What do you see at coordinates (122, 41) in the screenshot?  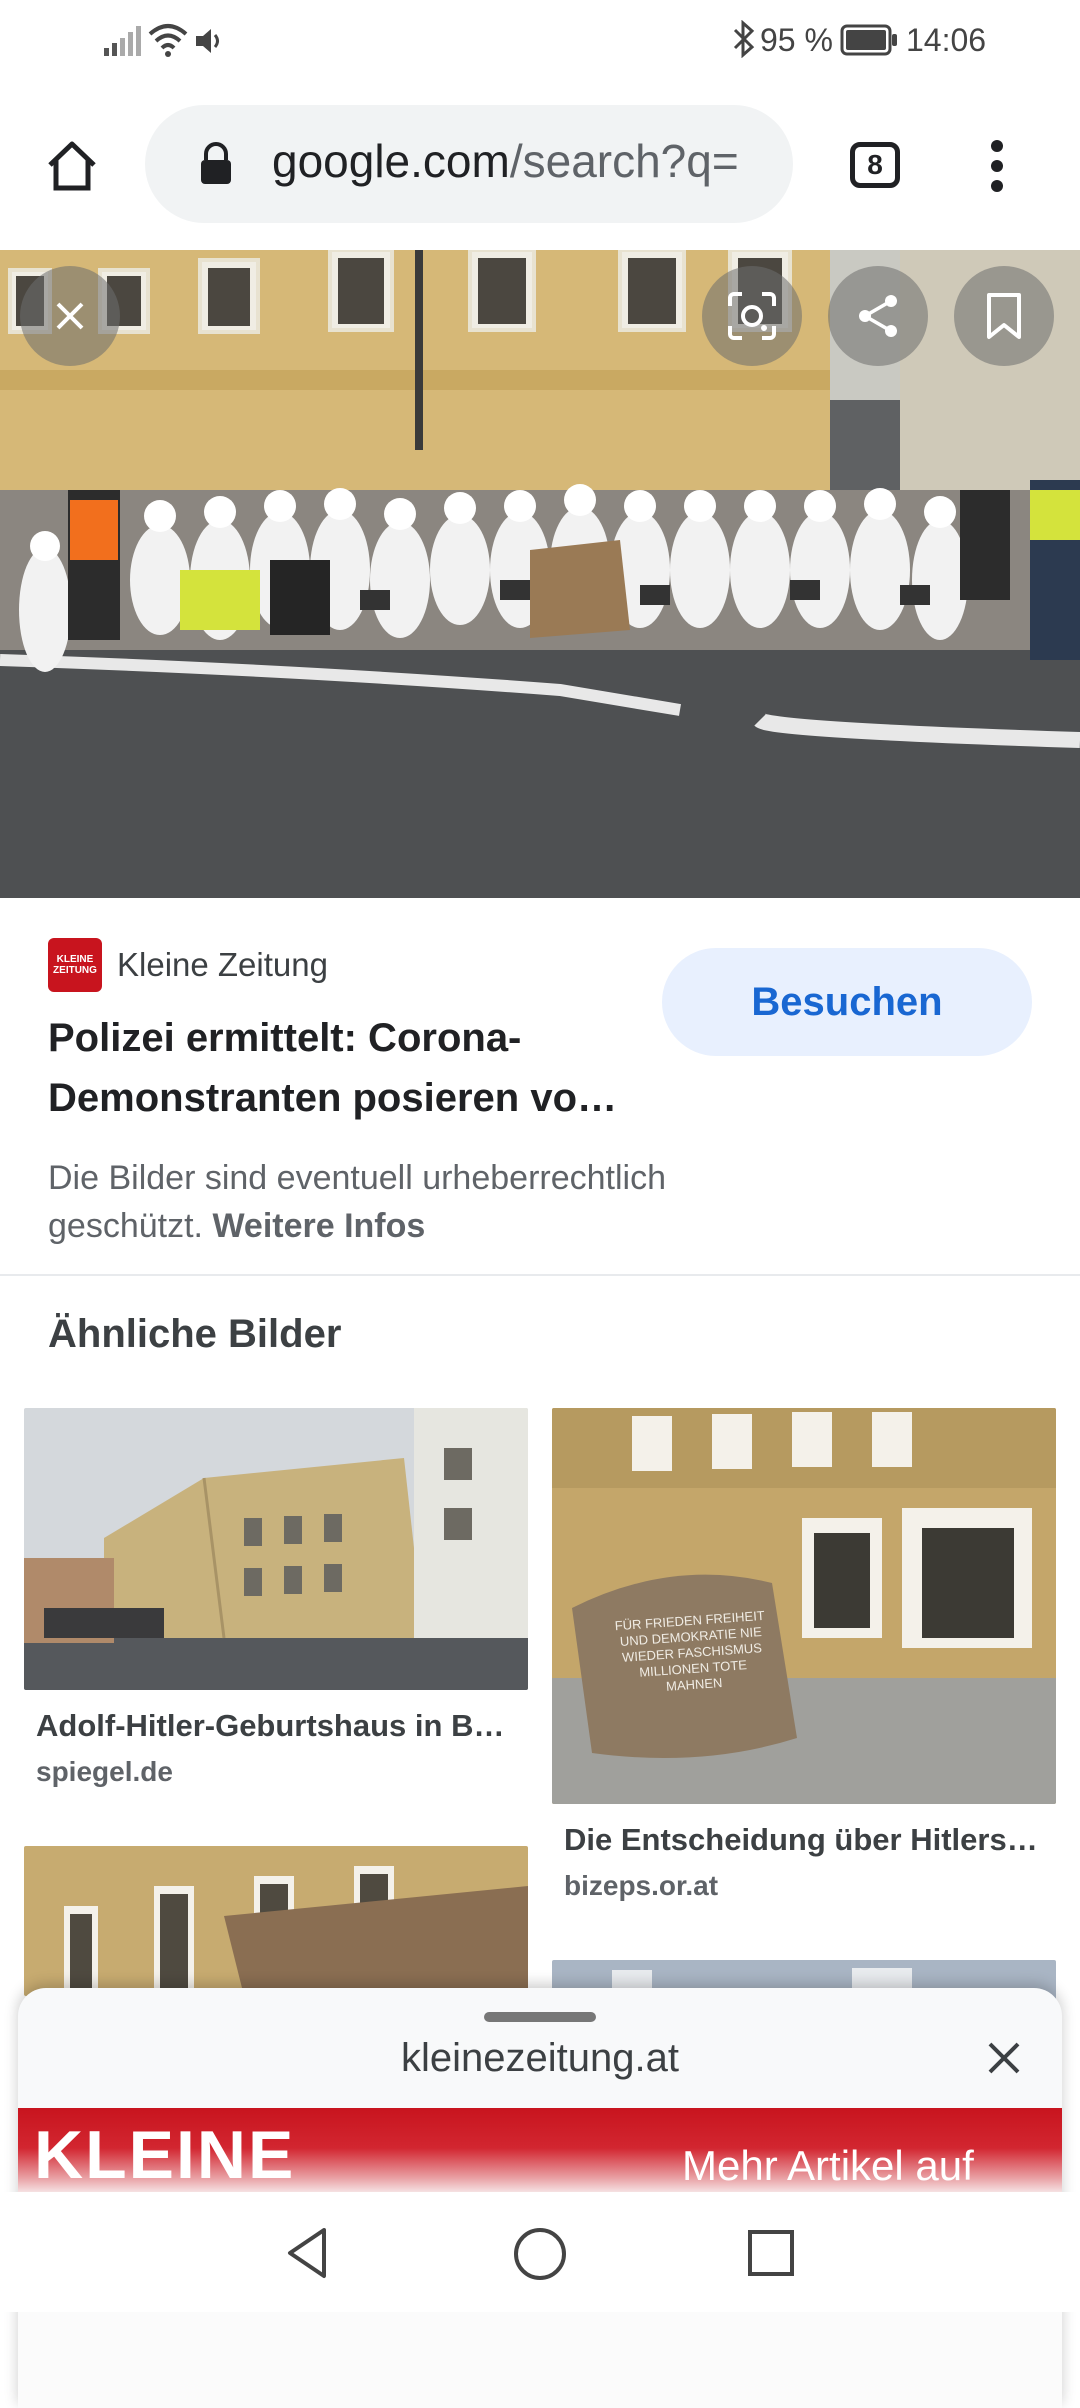 I see `signal-icon` at bounding box center [122, 41].